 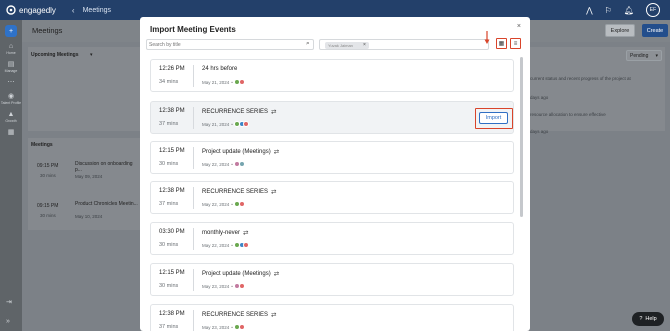 What do you see at coordinates (589, 10) in the screenshot?
I see `org-chart-icon: ⋀` at bounding box center [589, 10].